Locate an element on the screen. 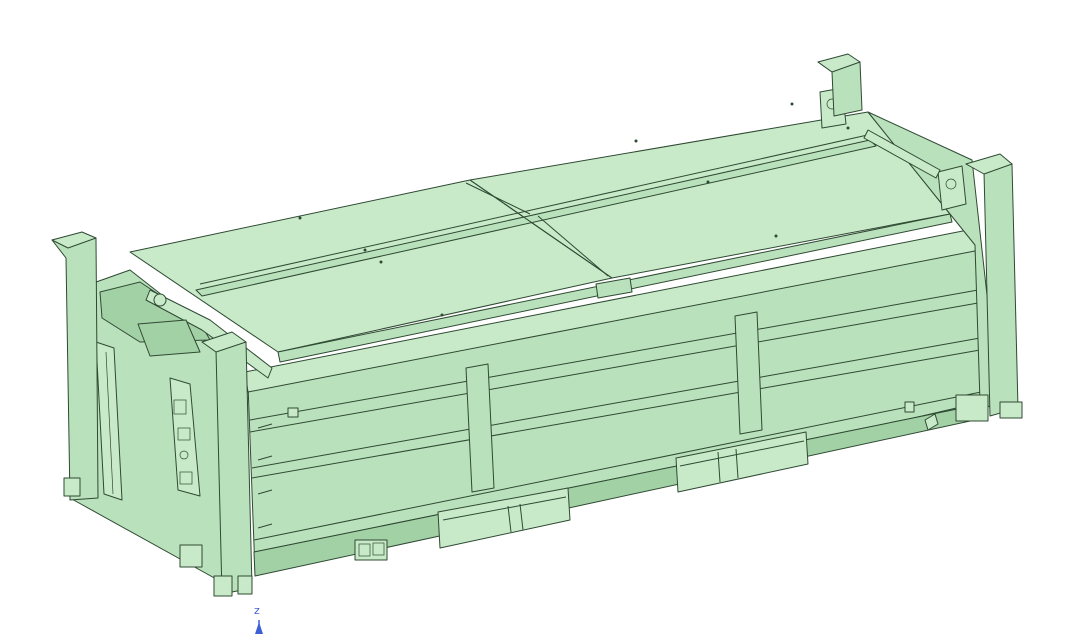 The width and height of the screenshot is (1089, 636). corner-post-left-back is located at coordinates (75, 367).